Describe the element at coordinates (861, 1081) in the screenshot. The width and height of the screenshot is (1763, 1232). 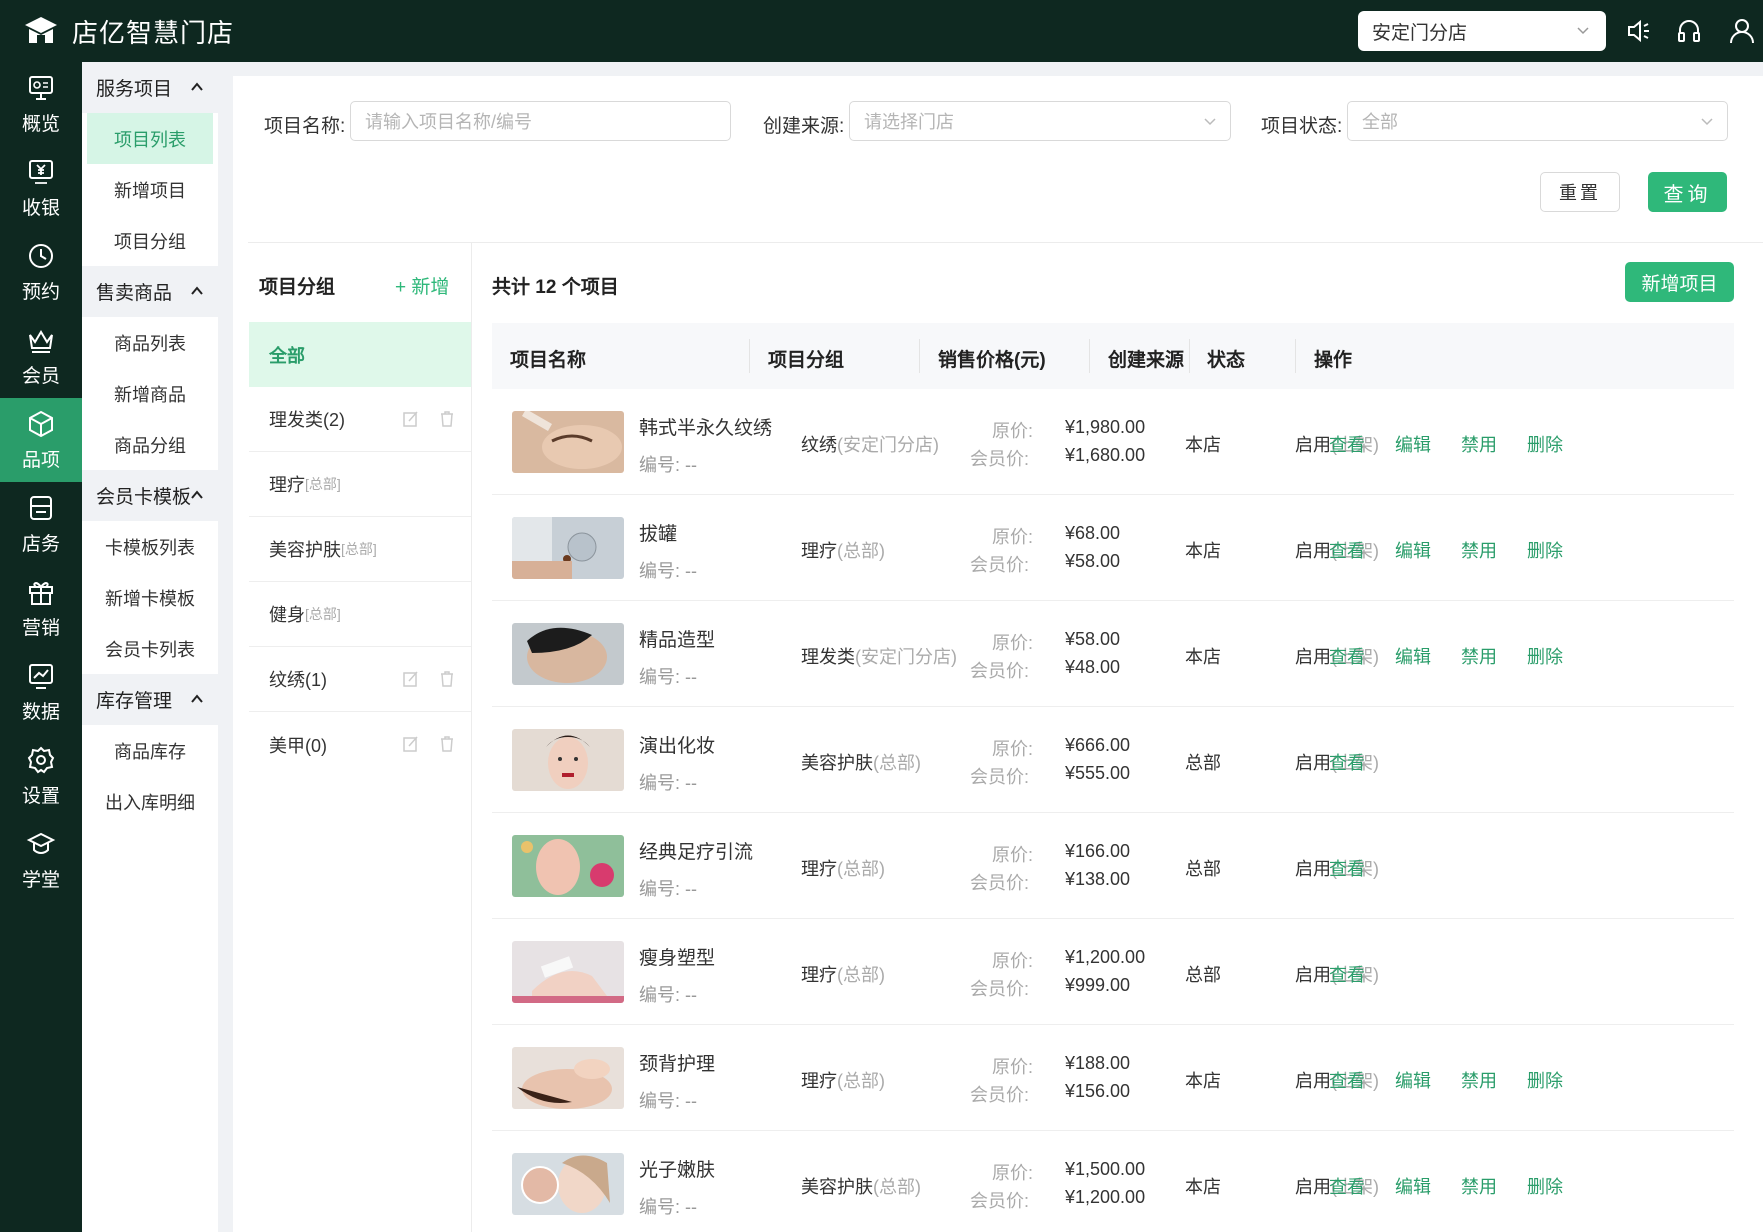
I see `project-group-tag: (总部)` at that location.